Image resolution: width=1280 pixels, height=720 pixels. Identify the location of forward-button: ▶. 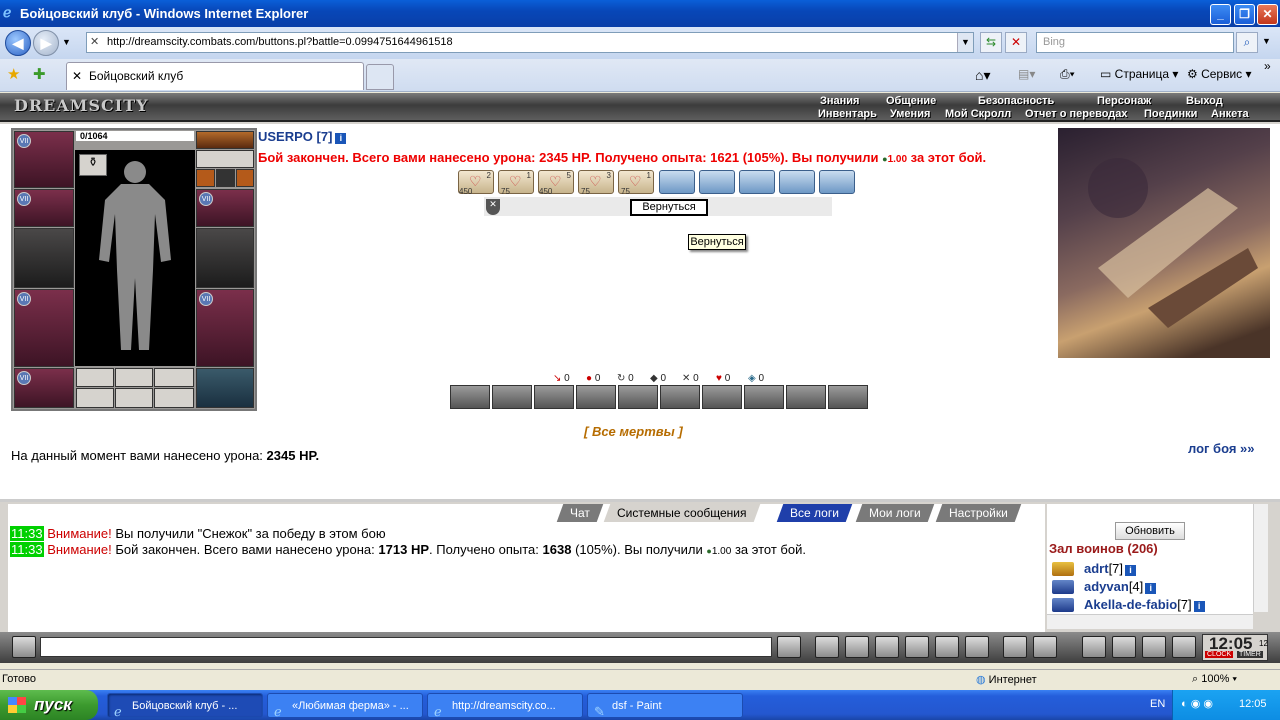
(46, 43).